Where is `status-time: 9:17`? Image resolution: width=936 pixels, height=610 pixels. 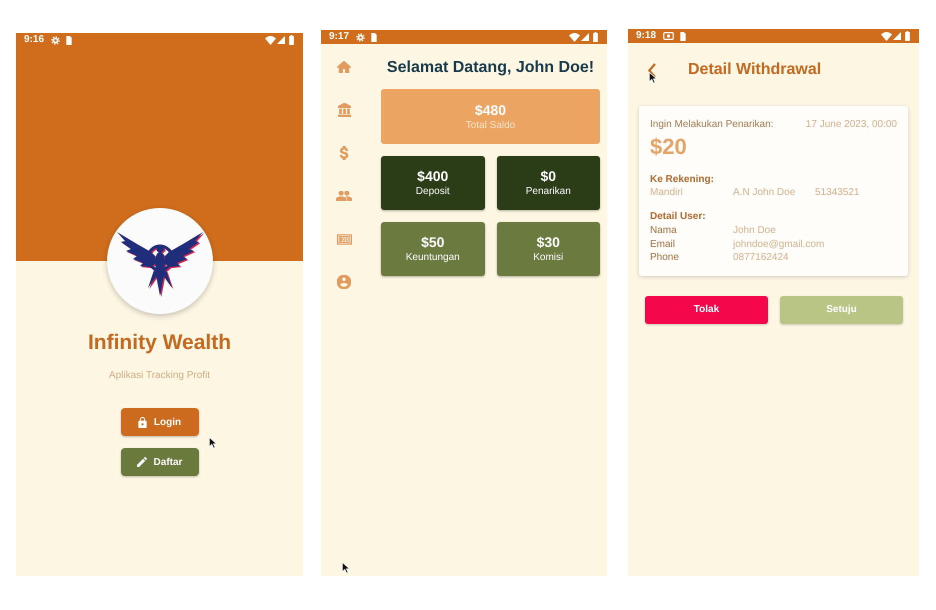 status-time: 9:17 is located at coordinates (339, 37).